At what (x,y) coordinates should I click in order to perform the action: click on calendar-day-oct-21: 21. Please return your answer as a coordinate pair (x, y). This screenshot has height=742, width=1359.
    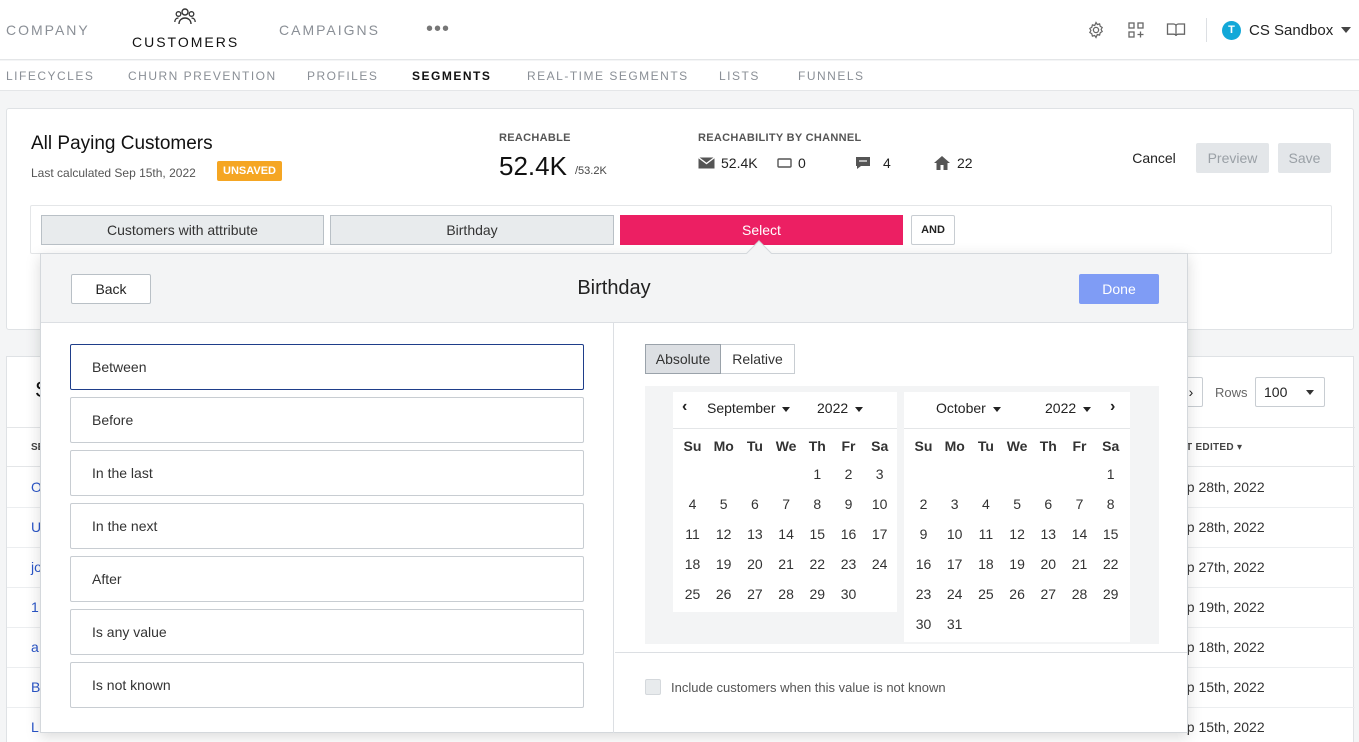
    Looking at the image, I should click on (1079, 564).